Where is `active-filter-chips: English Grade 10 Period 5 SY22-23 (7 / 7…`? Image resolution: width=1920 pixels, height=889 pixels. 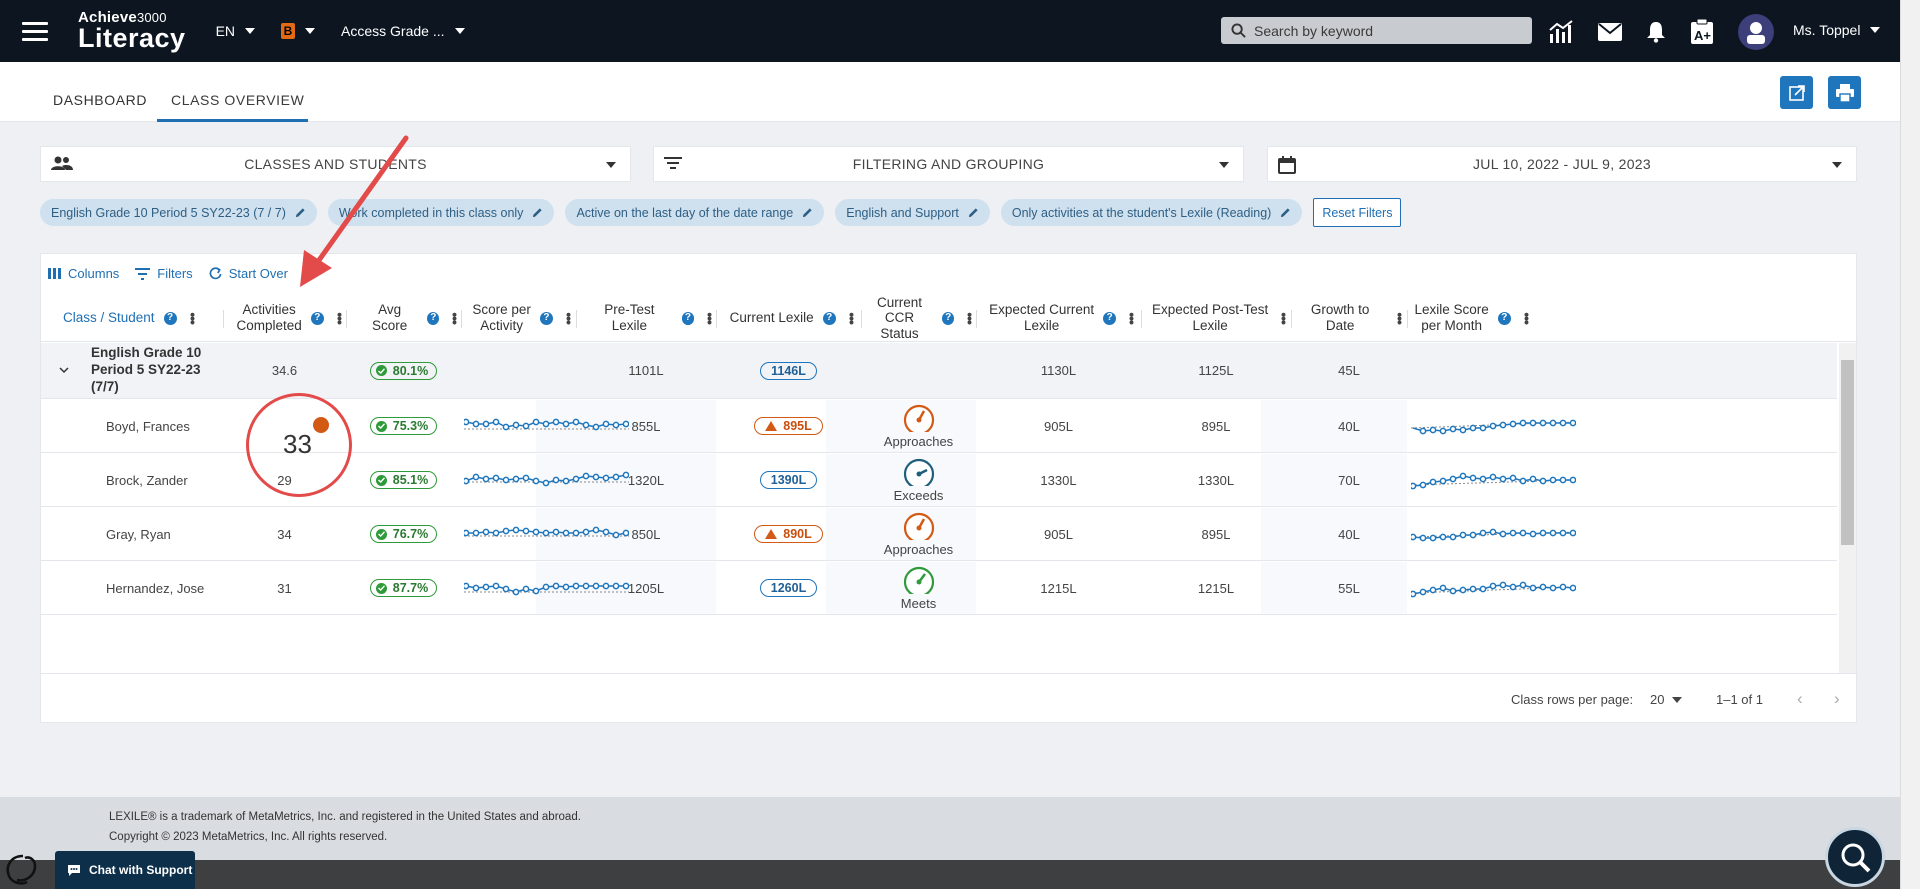 active-filter-chips: English Grade 10 Period 5 SY22-23 (7 / 7… is located at coordinates (721, 212).